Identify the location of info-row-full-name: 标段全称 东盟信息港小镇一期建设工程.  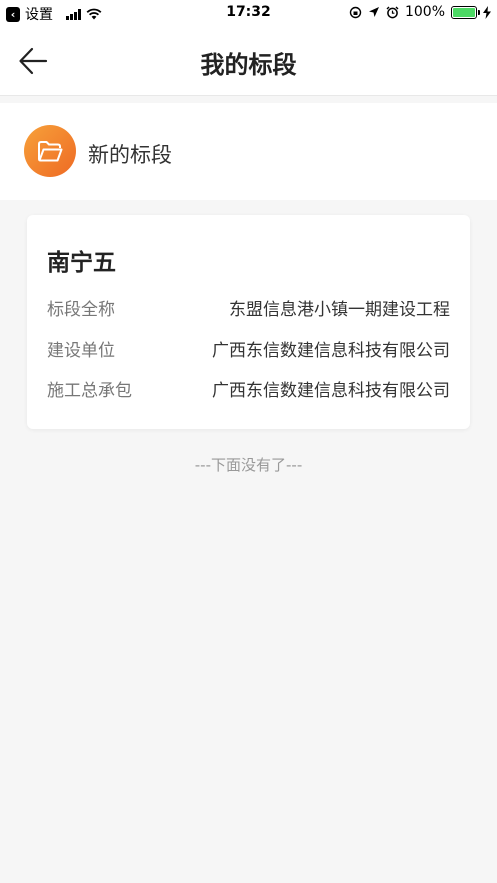
(248, 308).